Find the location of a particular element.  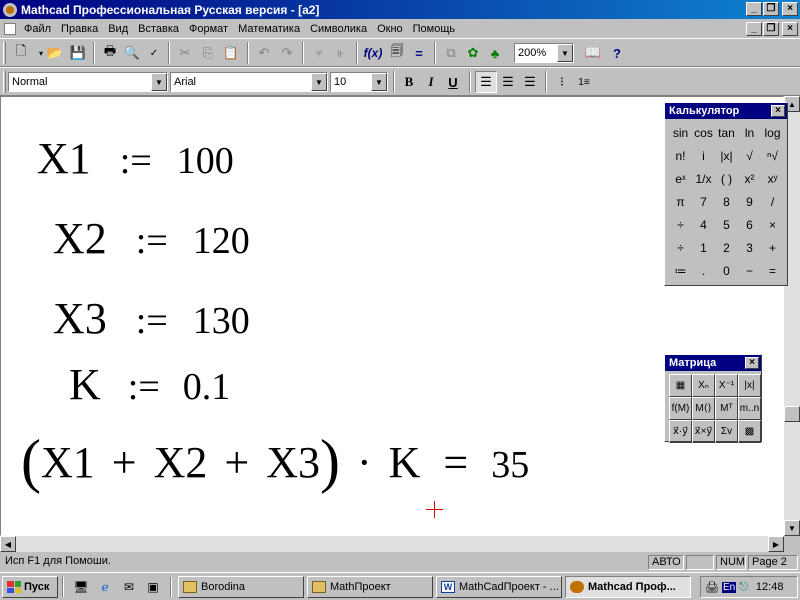

insert-function-icon: f(x) is located at coordinates (373, 53).